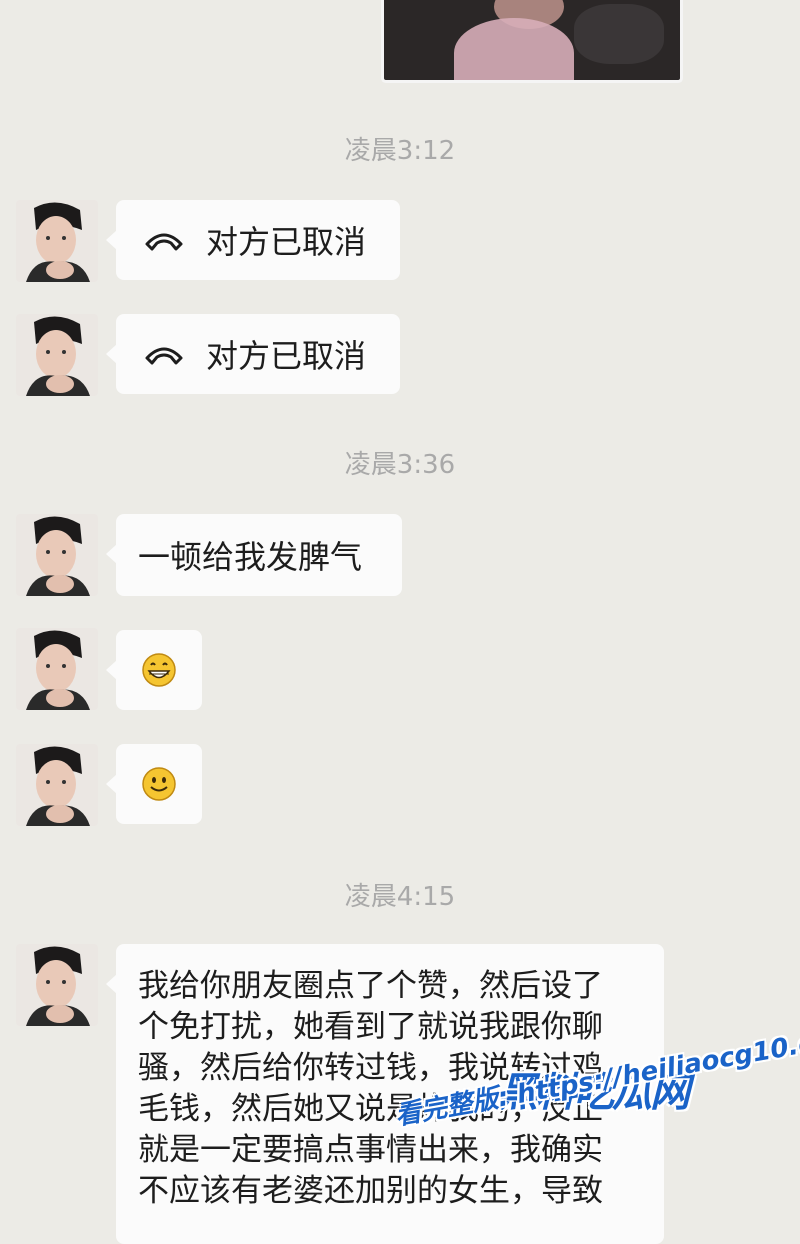 Image resolution: width=800 pixels, height=1244 pixels. I want to click on timestamp: 凌晨3:36, so click(400, 465).